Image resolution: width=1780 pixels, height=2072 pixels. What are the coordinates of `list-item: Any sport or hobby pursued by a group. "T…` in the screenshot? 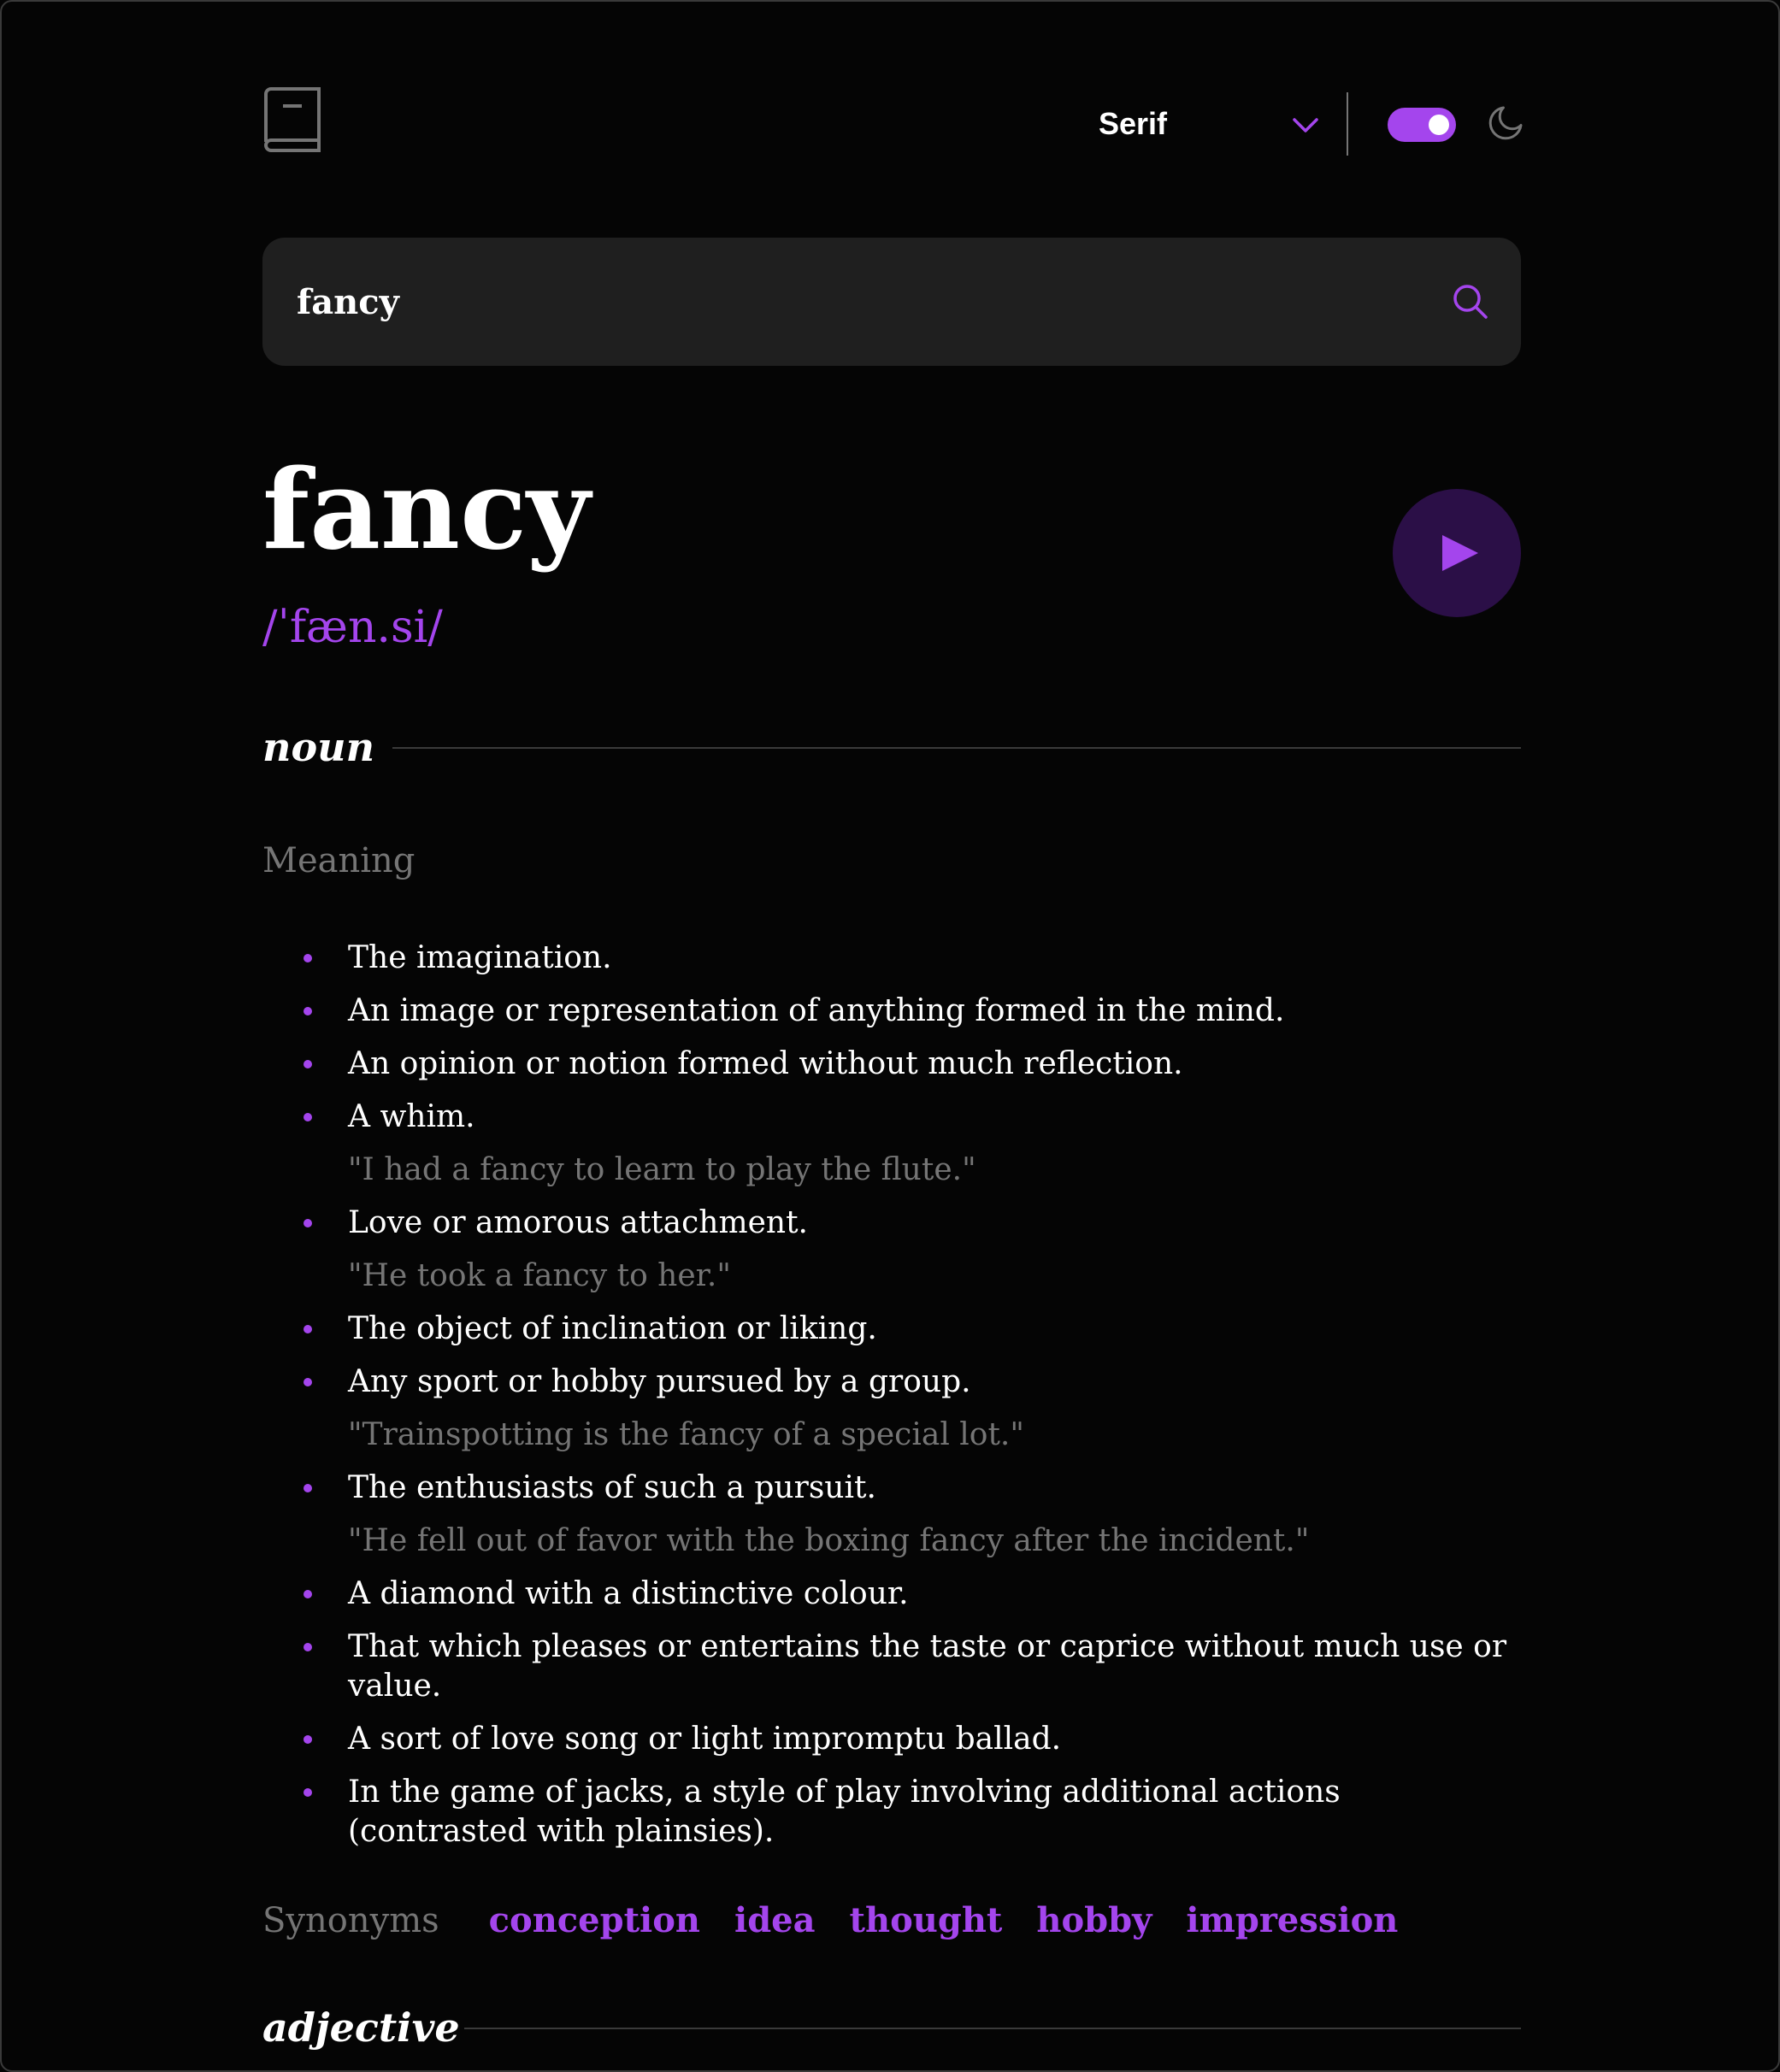 It's located at (891, 1409).